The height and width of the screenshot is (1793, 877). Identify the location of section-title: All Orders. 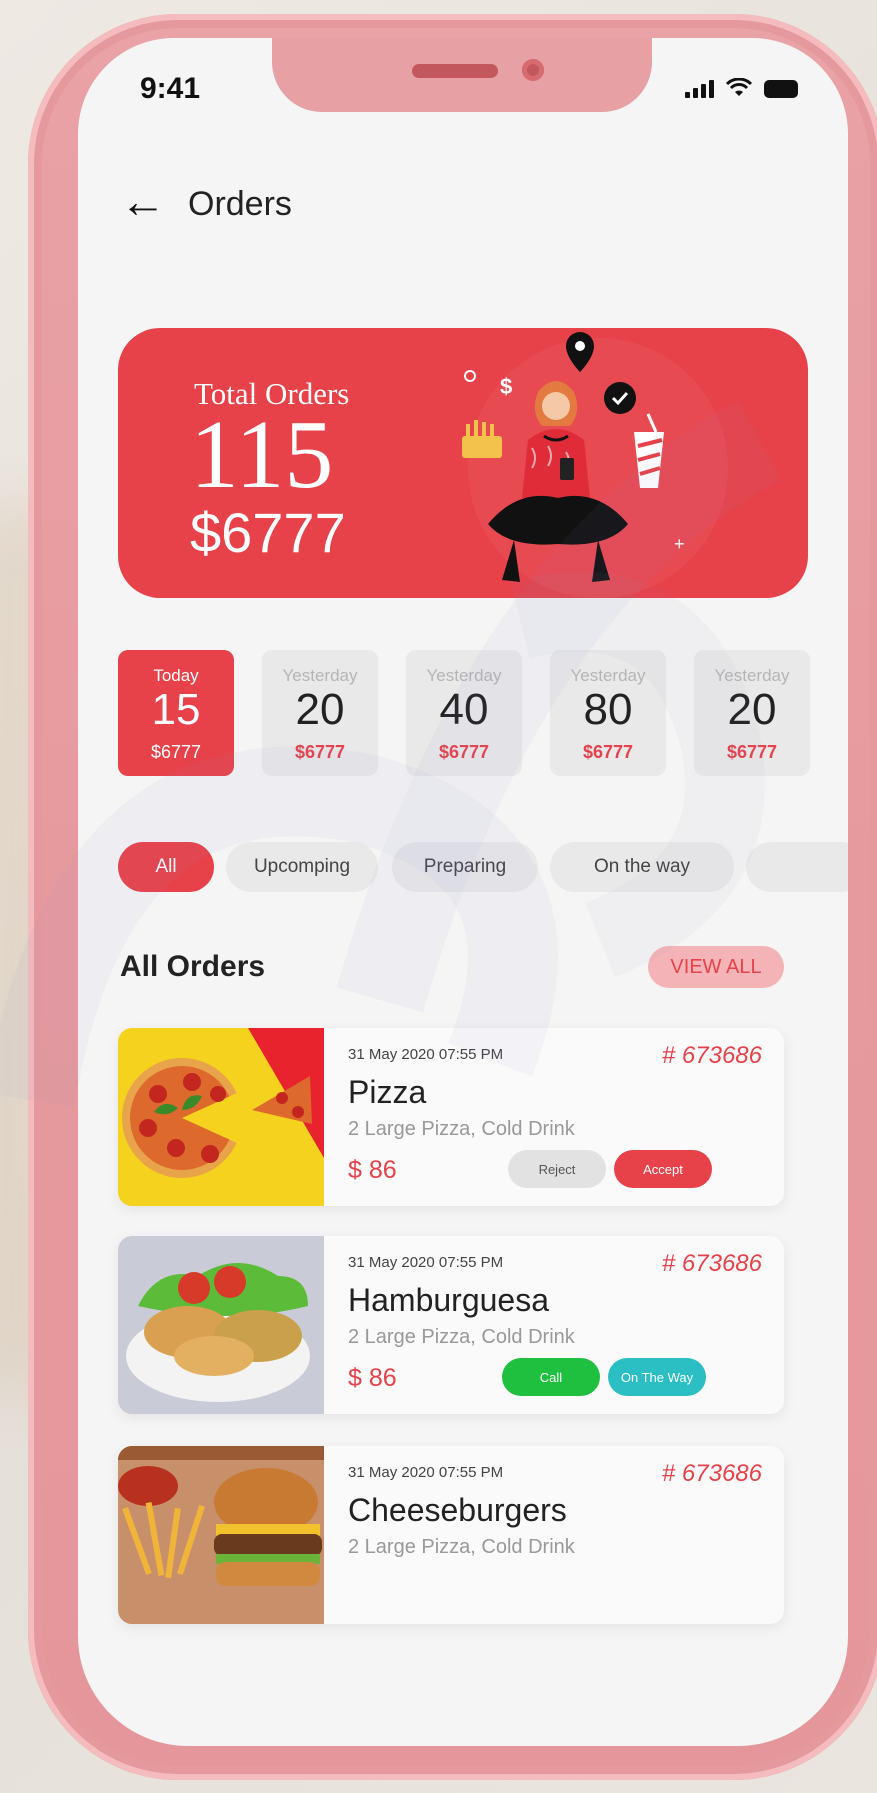
(193, 966).